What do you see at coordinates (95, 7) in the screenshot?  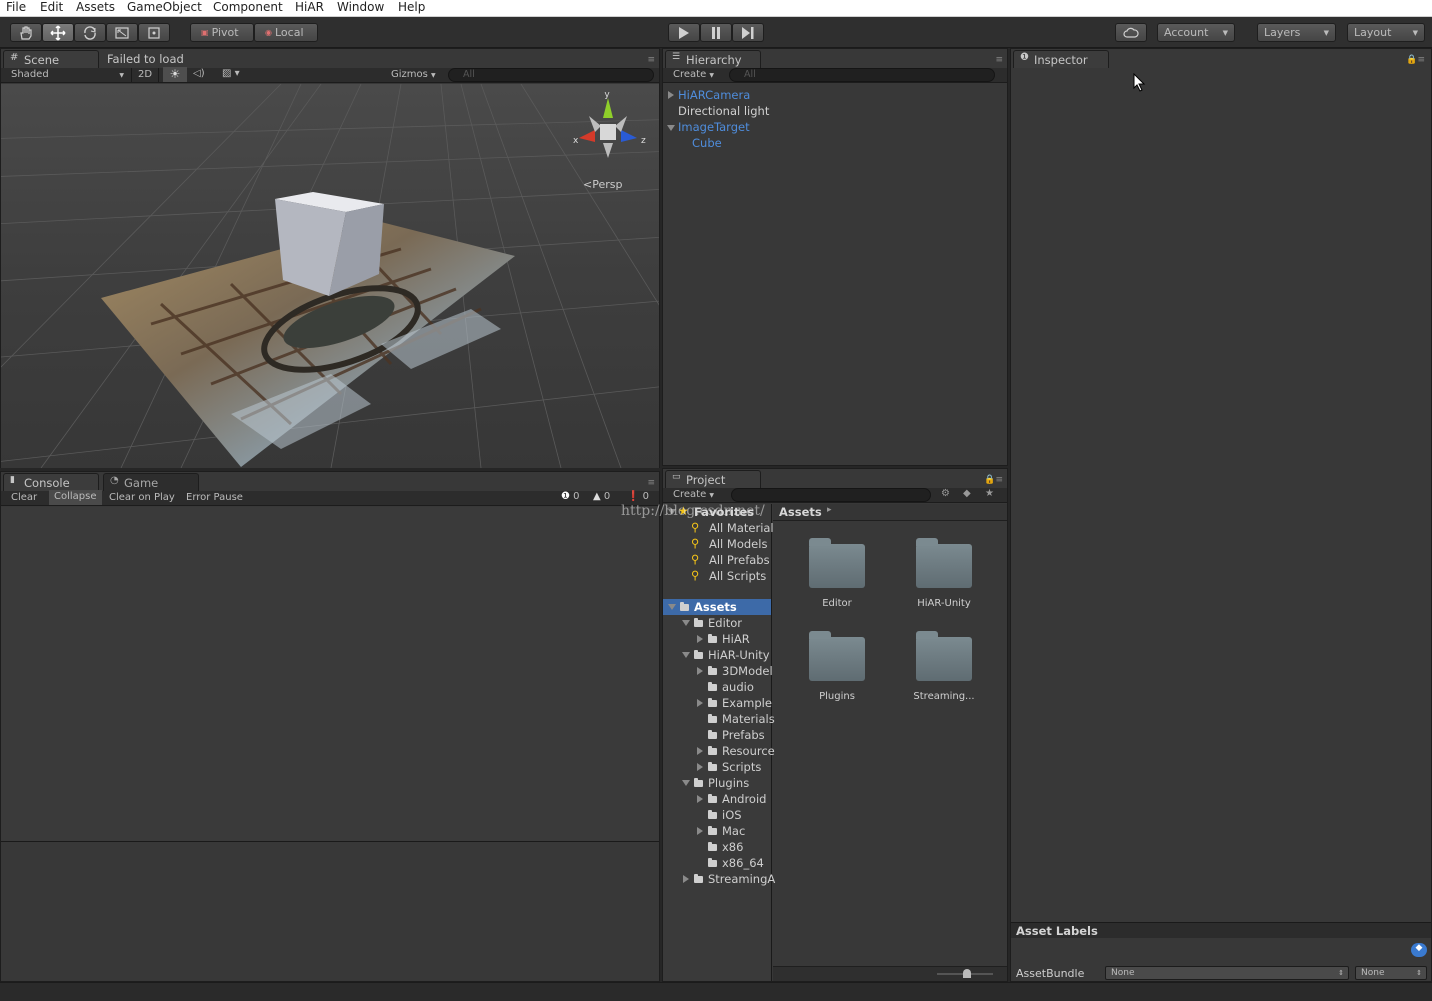 I see `menu-assets: Assets` at bounding box center [95, 7].